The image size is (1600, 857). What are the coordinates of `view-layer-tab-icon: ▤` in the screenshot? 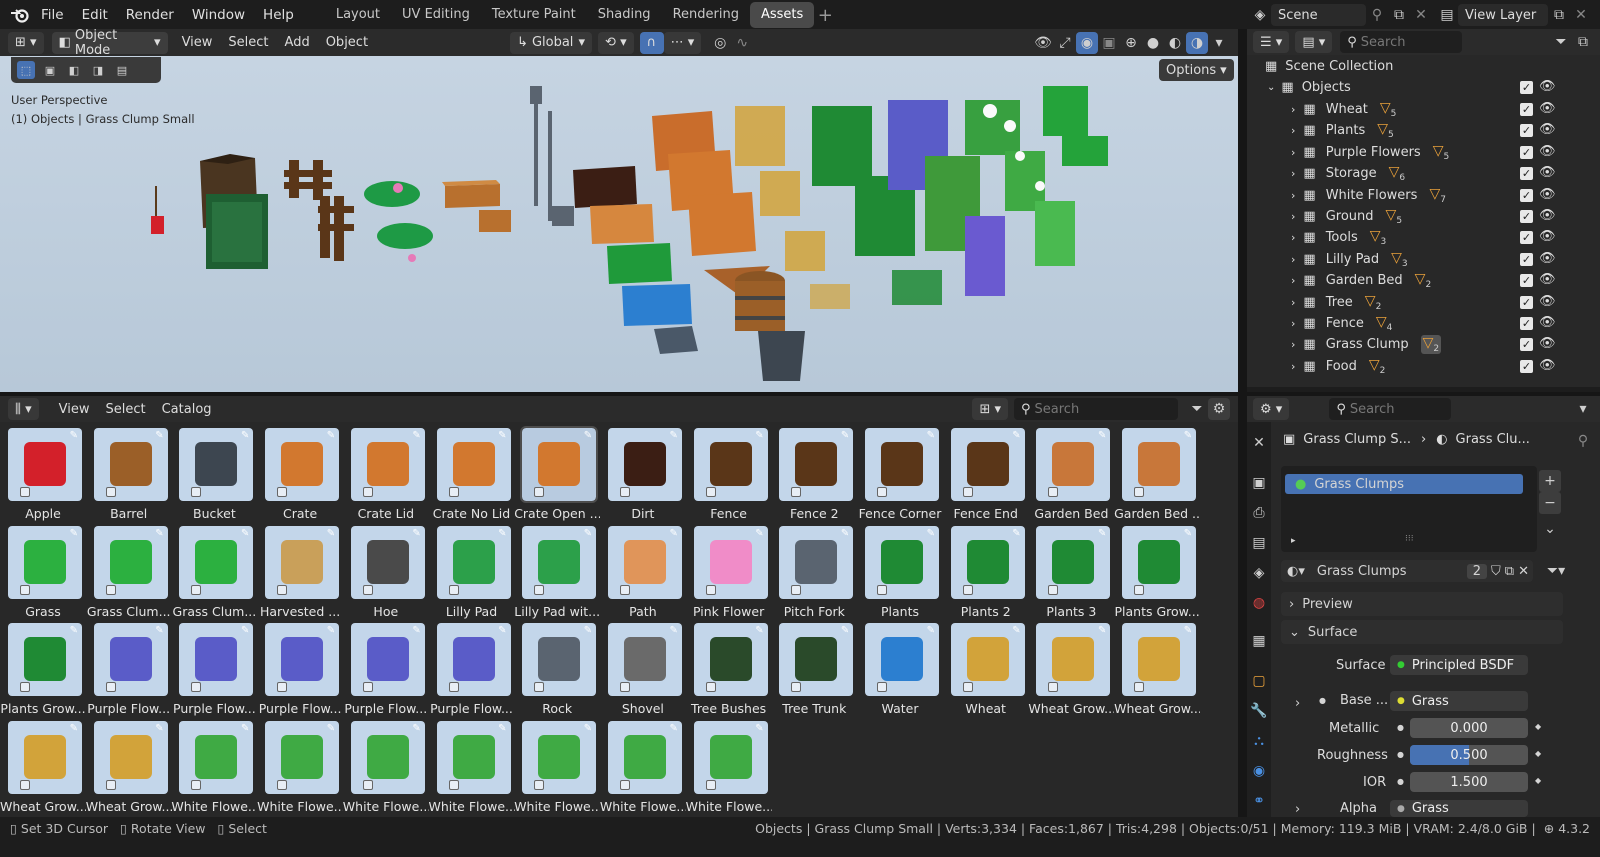 It's located at (1259, 543).